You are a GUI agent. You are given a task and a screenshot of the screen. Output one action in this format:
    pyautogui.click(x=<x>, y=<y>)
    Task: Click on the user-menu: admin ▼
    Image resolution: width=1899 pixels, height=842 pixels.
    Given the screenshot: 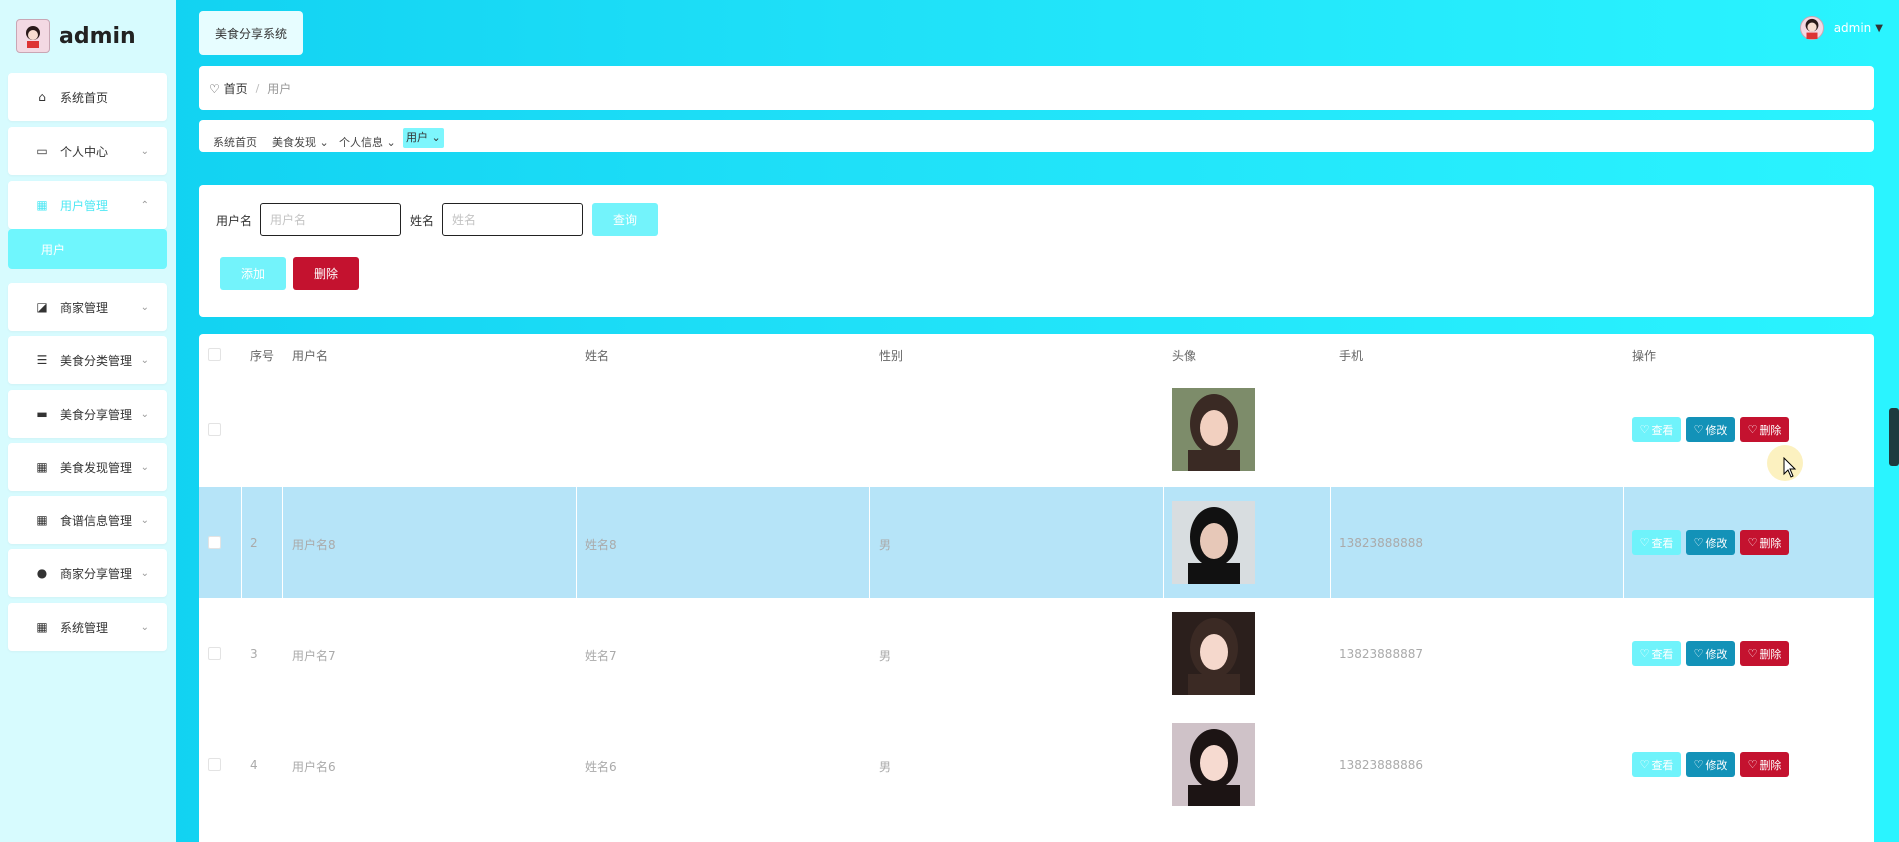 What is the action you would take?
    pyautogui.click(x=1841, y=28)
    